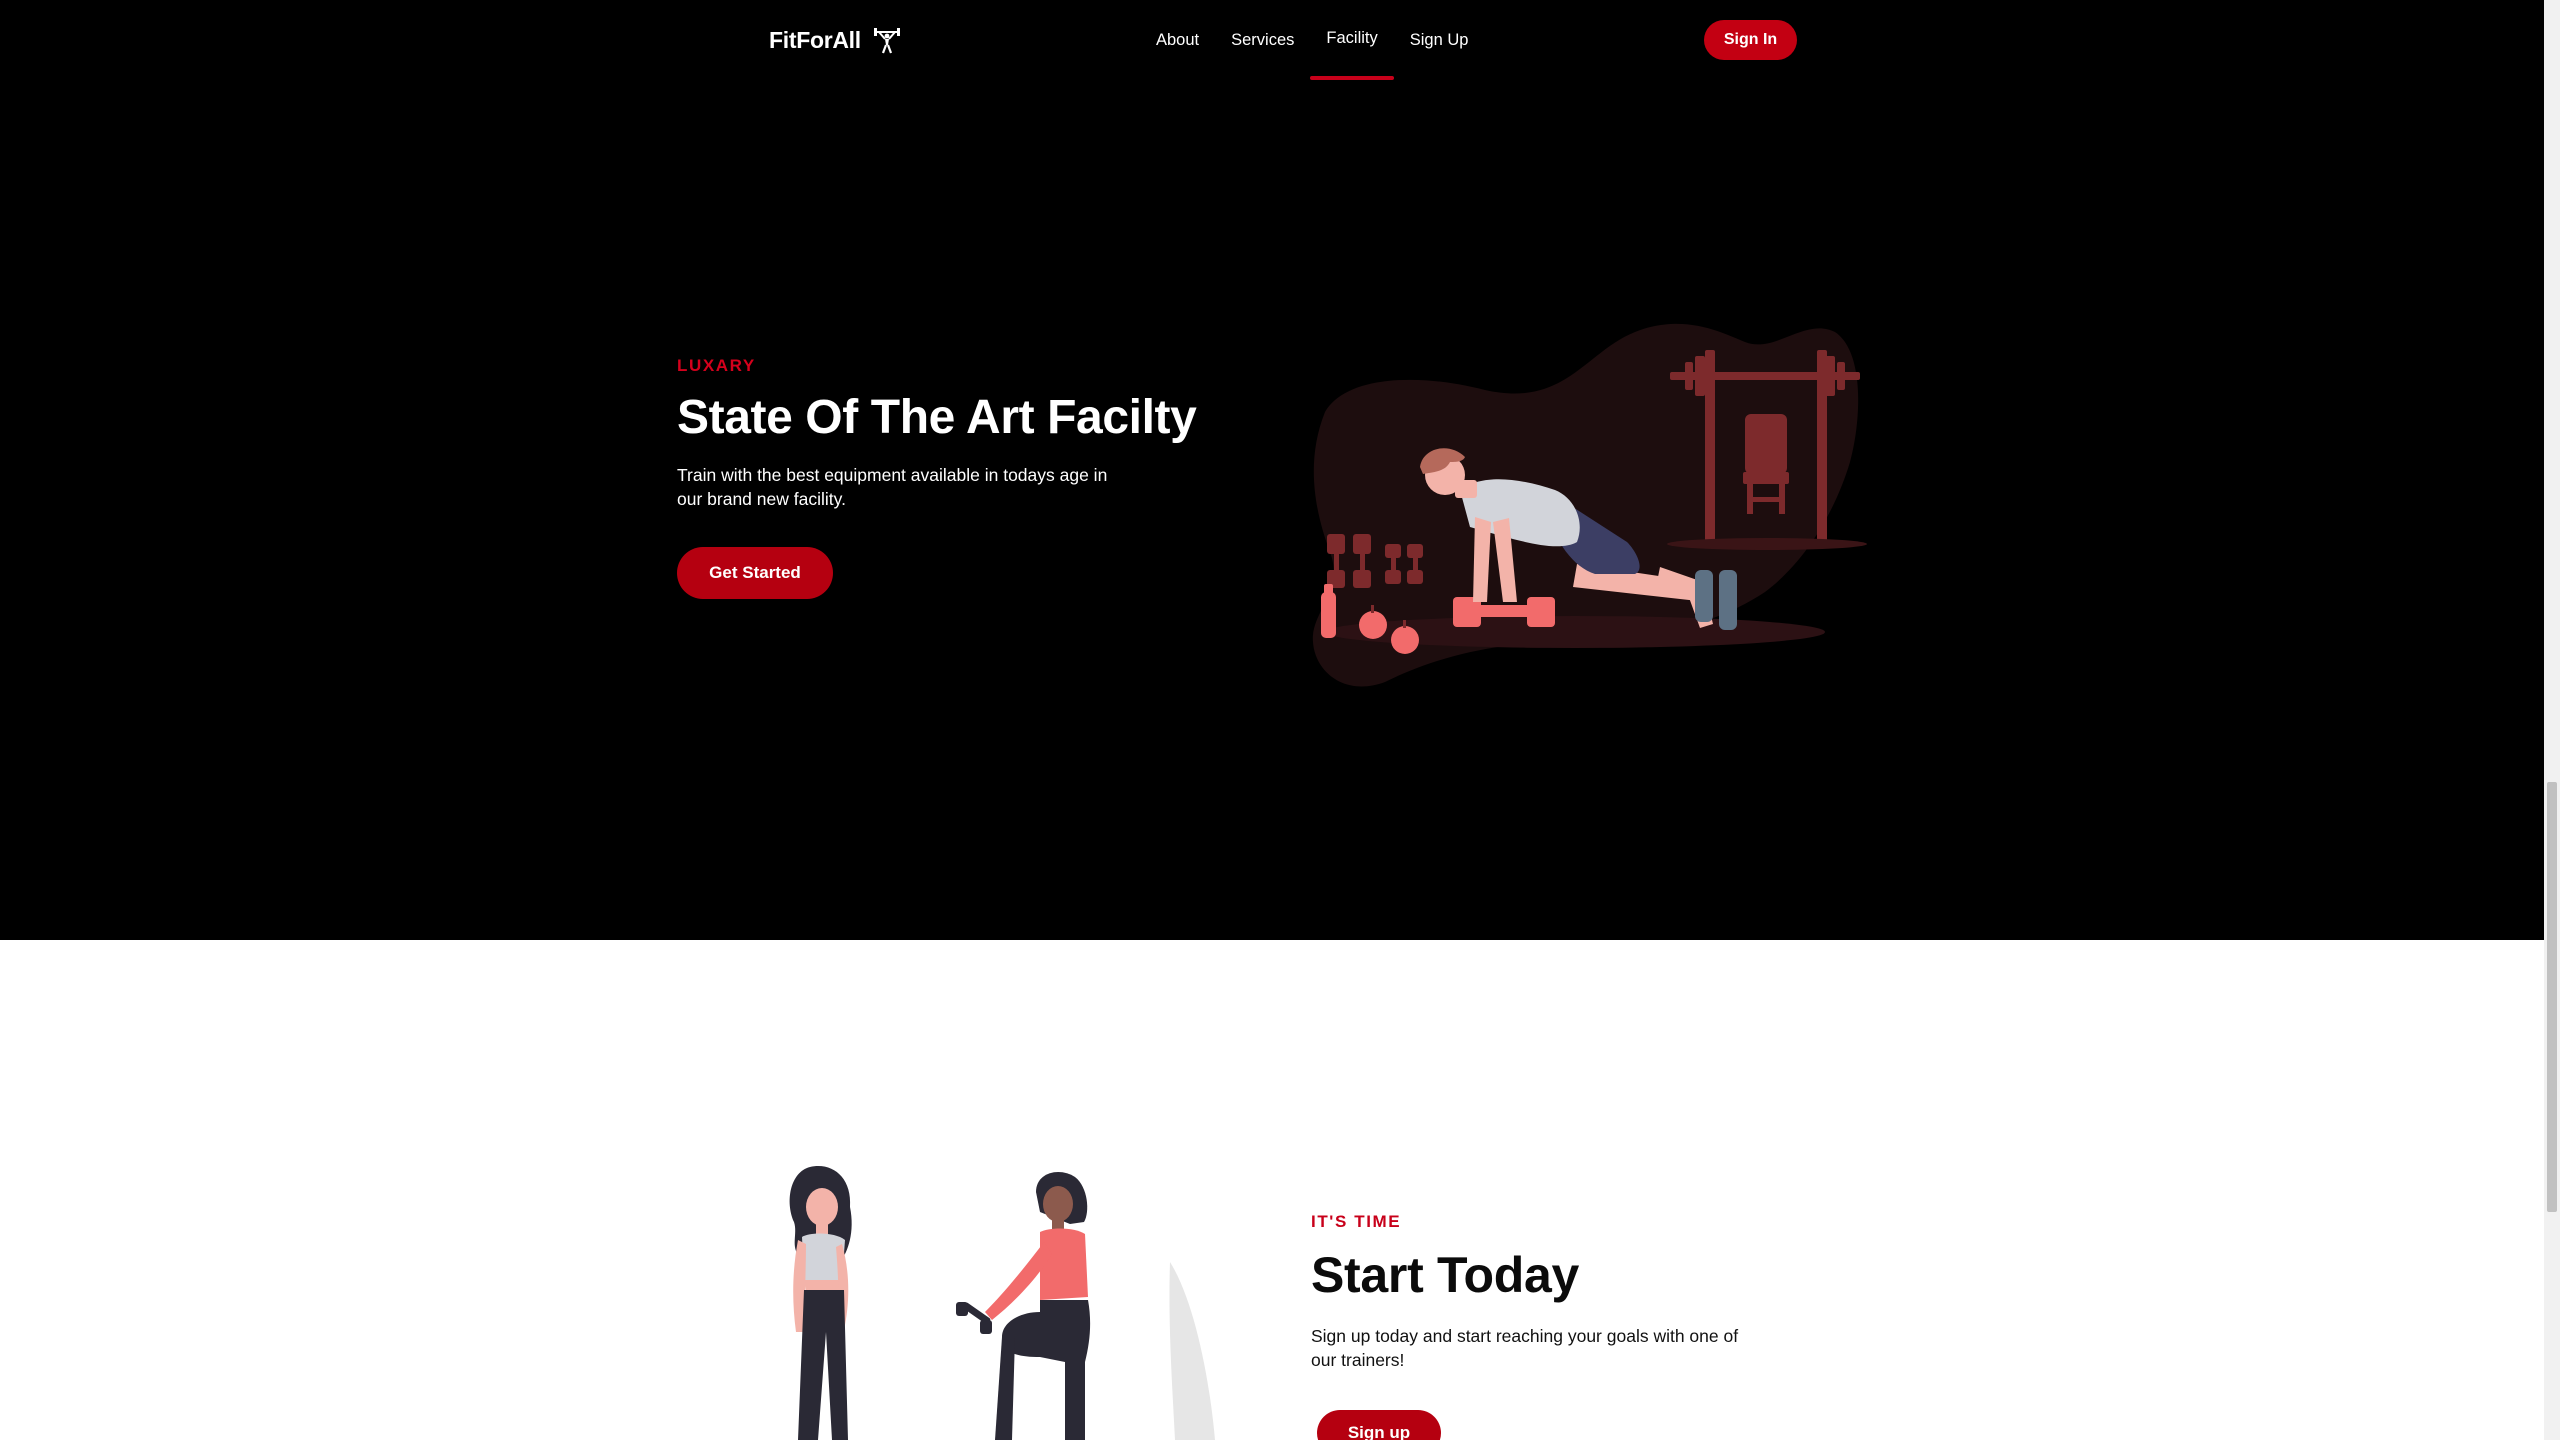  I want to click on page-scrollbar, so click(2552, 720).